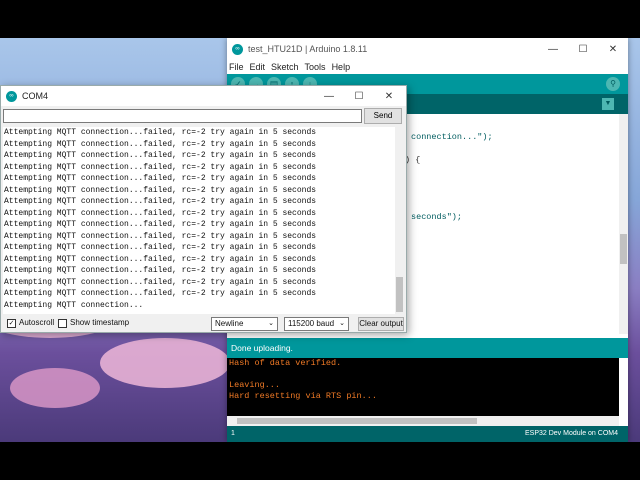 The height and width of the screenshot is (480, 640). What do you see at coordinates (320, 461) in the screenshot?
I see `letterbox-bottom` at bounding box center [320, 461].